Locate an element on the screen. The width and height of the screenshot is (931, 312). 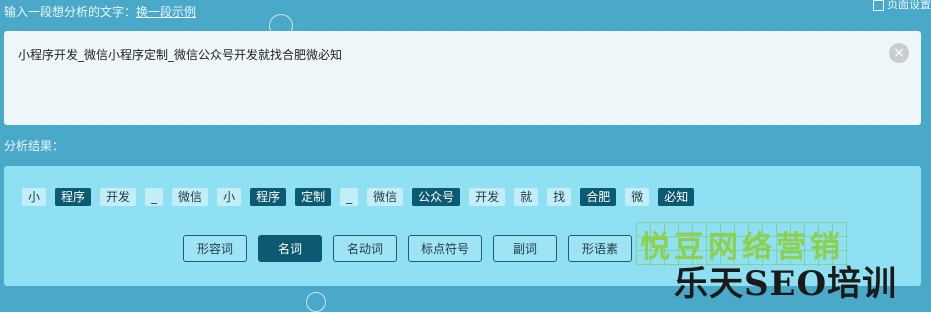
top-right-setting: 页面设置 is located at coordinates (902, 6).